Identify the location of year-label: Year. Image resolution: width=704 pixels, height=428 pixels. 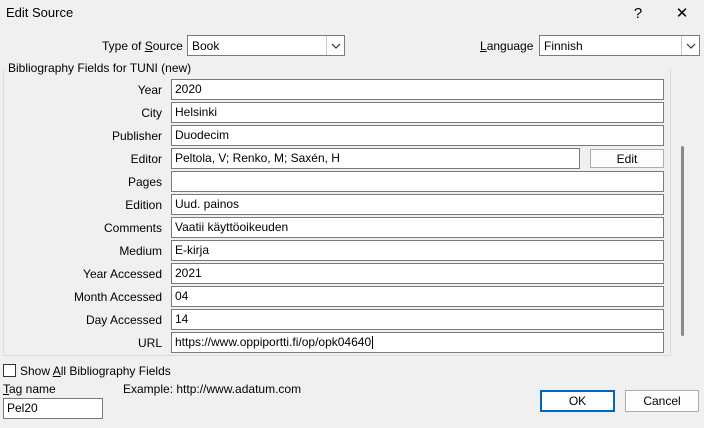
(149, 90).